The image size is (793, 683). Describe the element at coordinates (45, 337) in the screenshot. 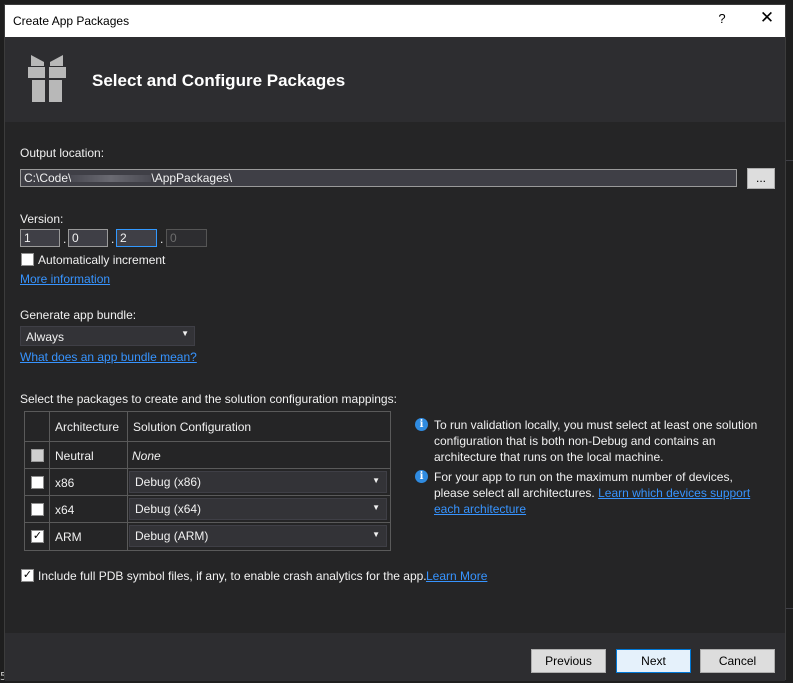

I see `generate-bundle-value: Always` at that location.